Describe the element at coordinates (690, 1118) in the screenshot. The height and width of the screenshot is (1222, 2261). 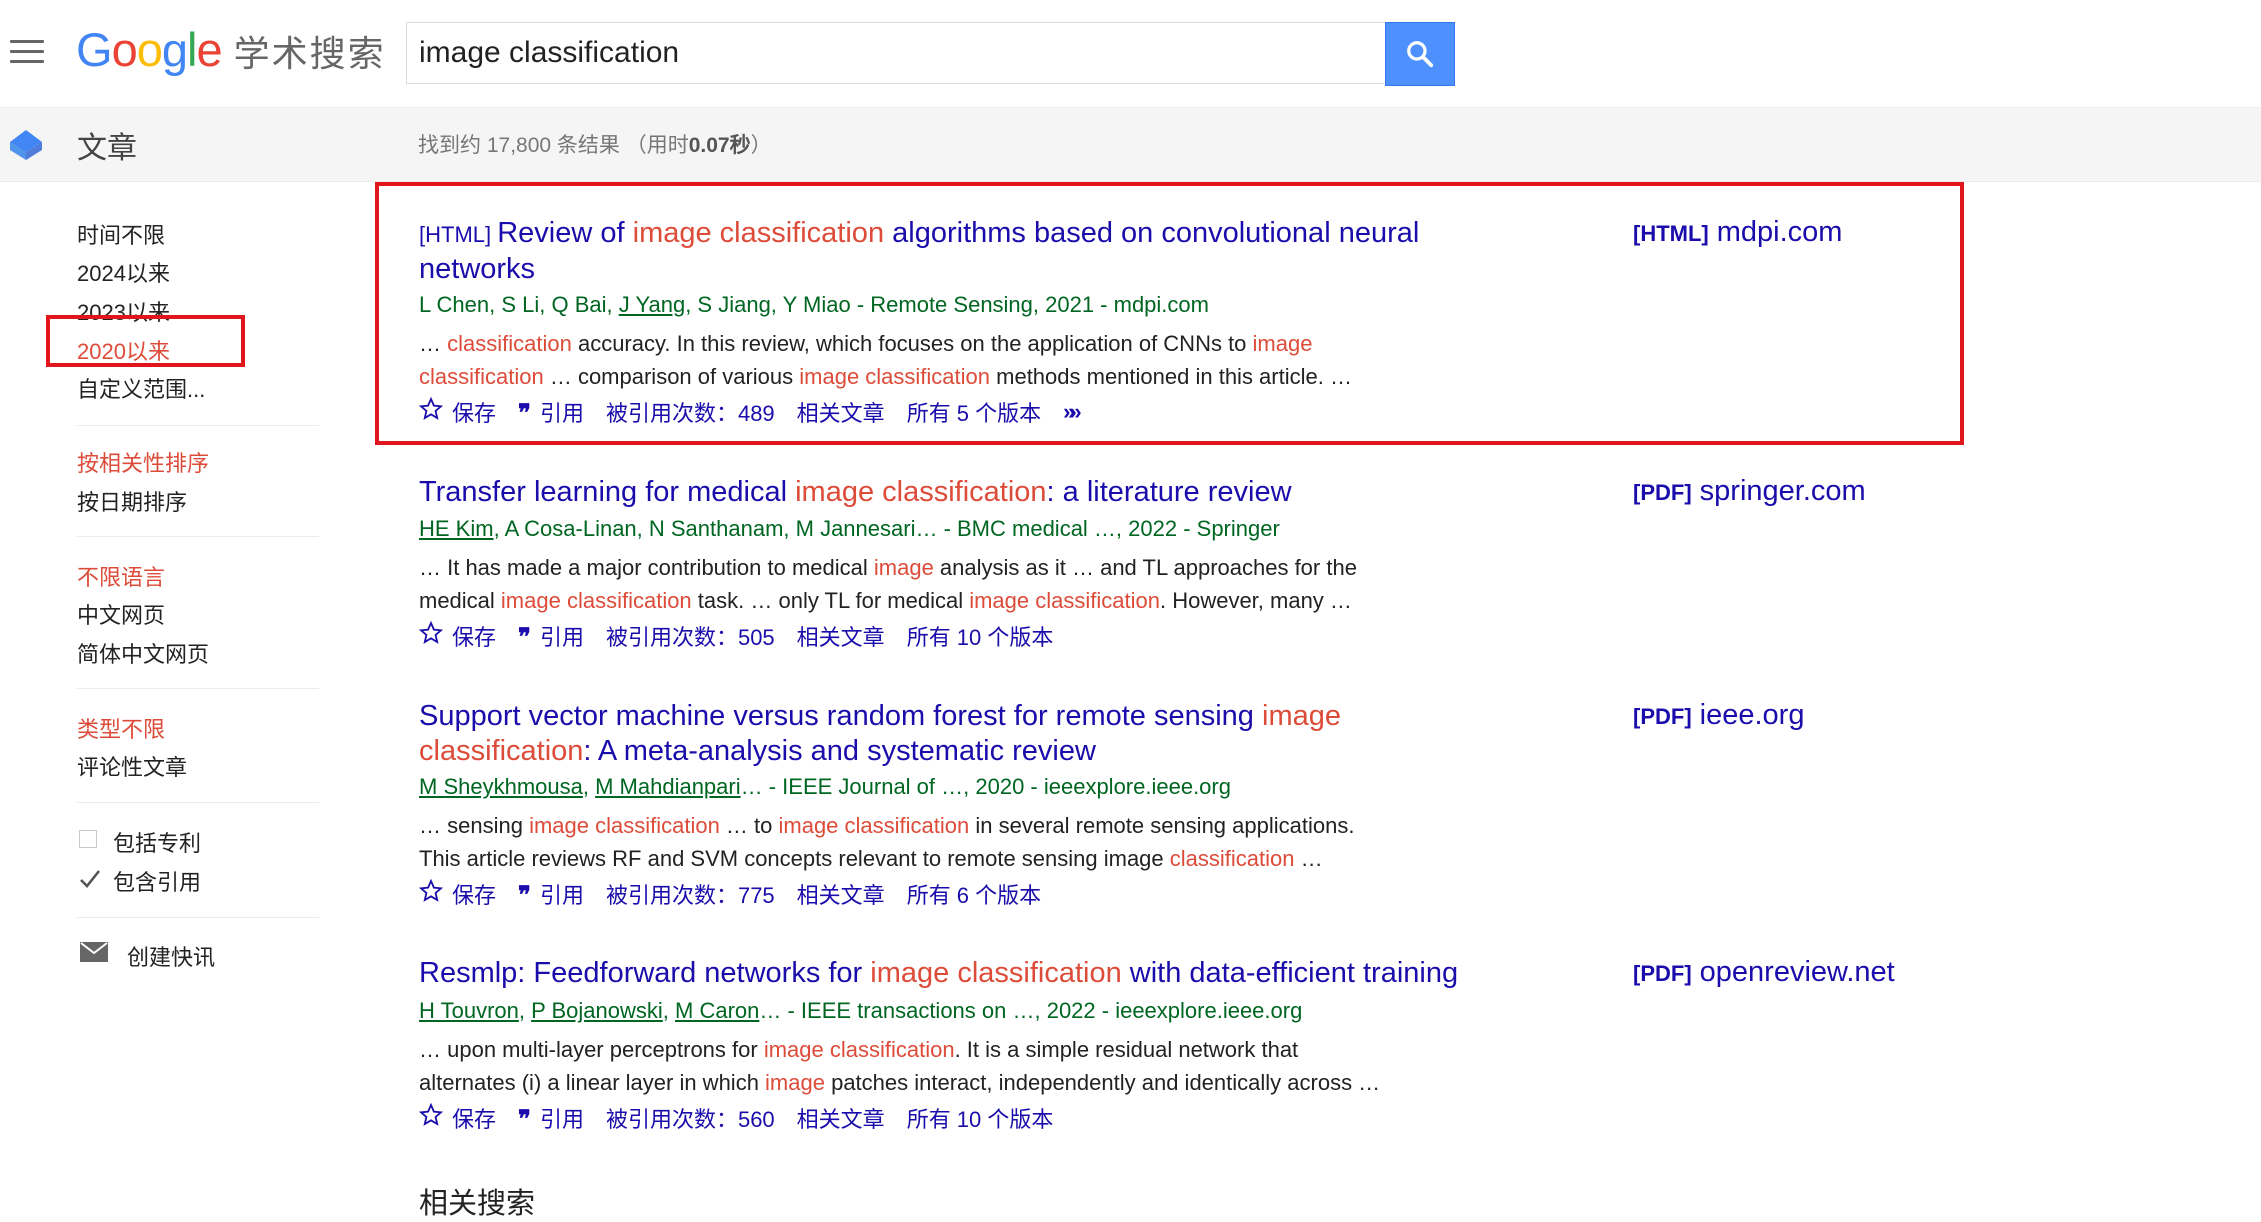
I see `cited-by-link: 被引用次数：560` at that location.